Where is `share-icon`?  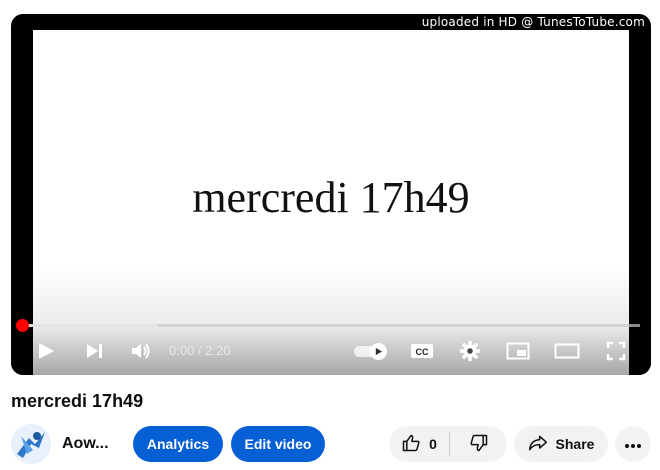 share-icon is located at coordinates (538, 444).